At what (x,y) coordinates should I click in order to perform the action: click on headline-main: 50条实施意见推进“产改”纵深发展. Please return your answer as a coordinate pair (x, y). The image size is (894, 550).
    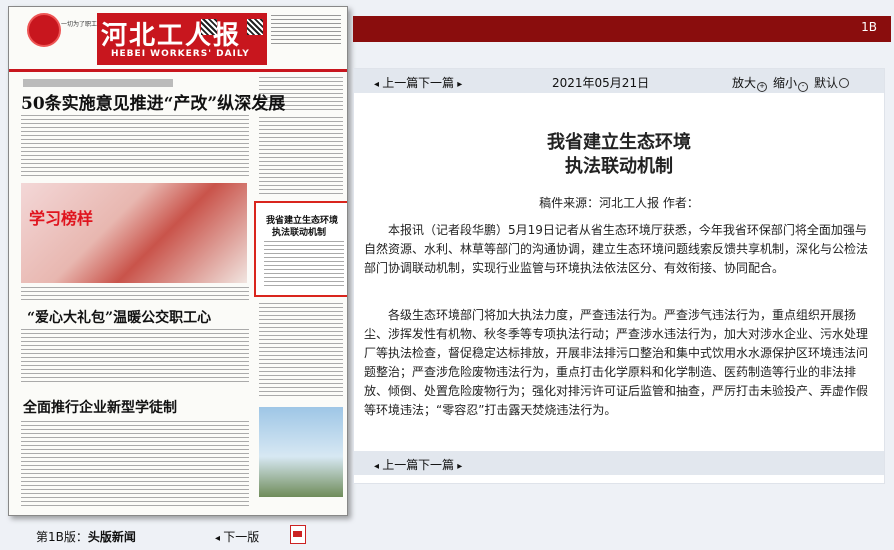
    Looking at the image, I should click on (153, 101).